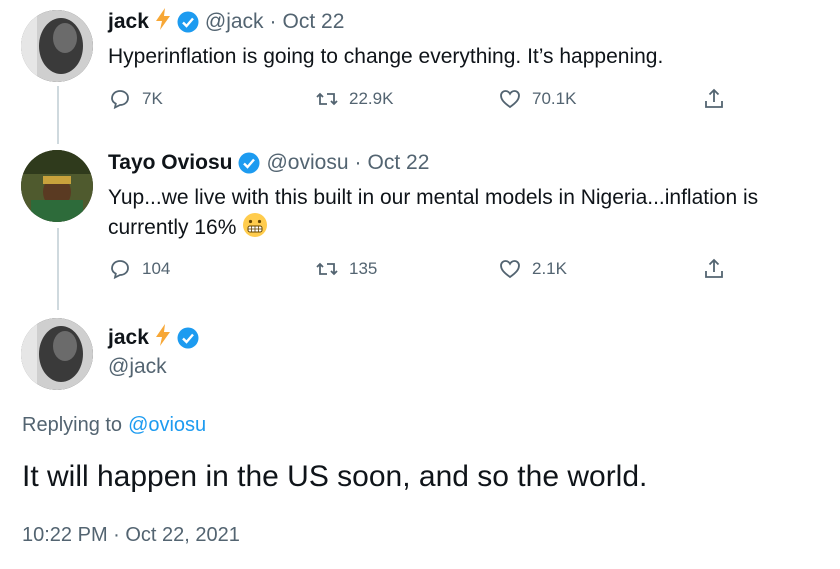  I want to click on retweet-button: 22.9K, so click(354, 99).